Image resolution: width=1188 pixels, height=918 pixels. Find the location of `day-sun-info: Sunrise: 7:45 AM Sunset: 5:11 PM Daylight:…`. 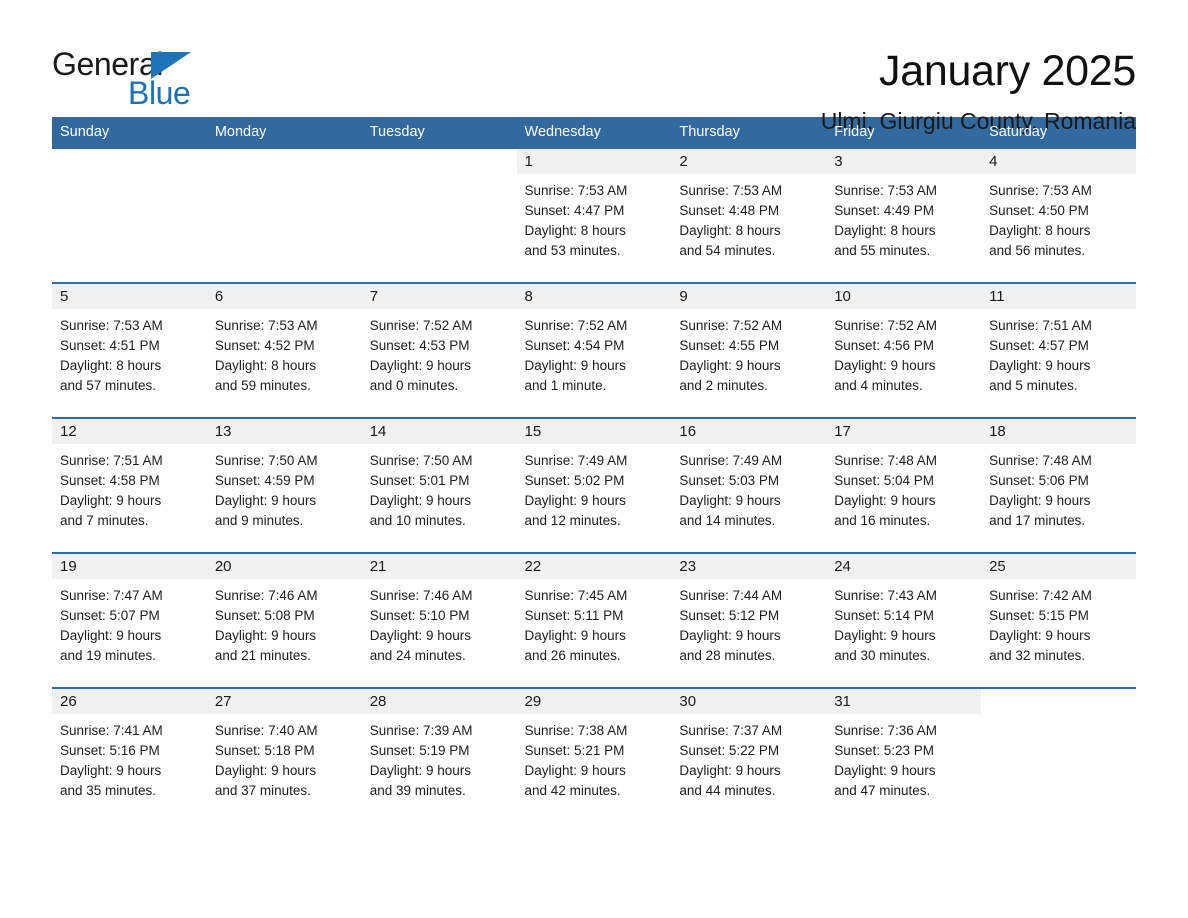

day-sun-info: Sunrise: 7:45 AM Sunset: 5:11 PM Daylight:… is located at coordinates (594, 622).